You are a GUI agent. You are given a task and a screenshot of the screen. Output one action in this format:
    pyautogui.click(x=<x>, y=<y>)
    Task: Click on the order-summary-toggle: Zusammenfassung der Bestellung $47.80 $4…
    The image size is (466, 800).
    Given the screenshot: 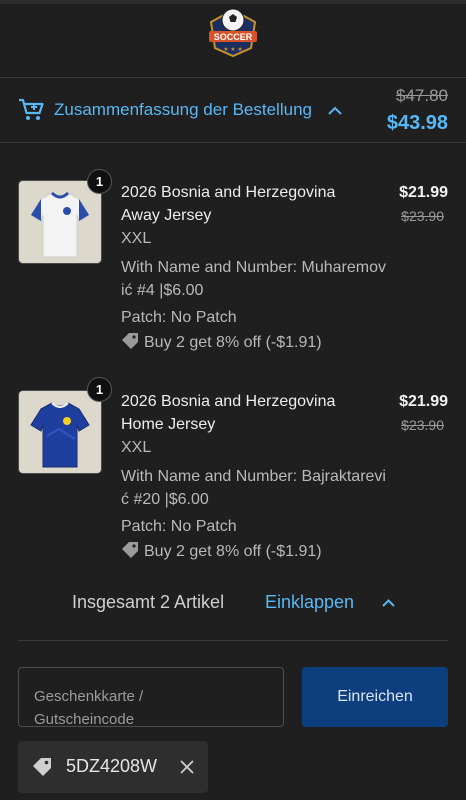 What is the action you would take?
    pyautogui.click(x=233, y=110)
    